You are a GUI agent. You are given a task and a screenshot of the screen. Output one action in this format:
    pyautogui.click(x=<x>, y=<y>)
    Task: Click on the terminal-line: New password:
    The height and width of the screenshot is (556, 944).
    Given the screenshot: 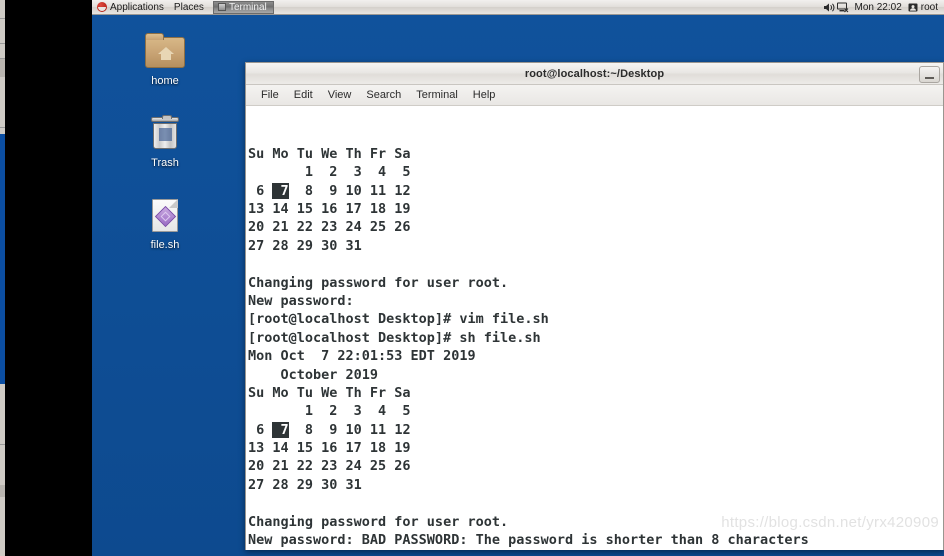 What is the action you would take?
    pyautogui.click(x=305, y=300)
    